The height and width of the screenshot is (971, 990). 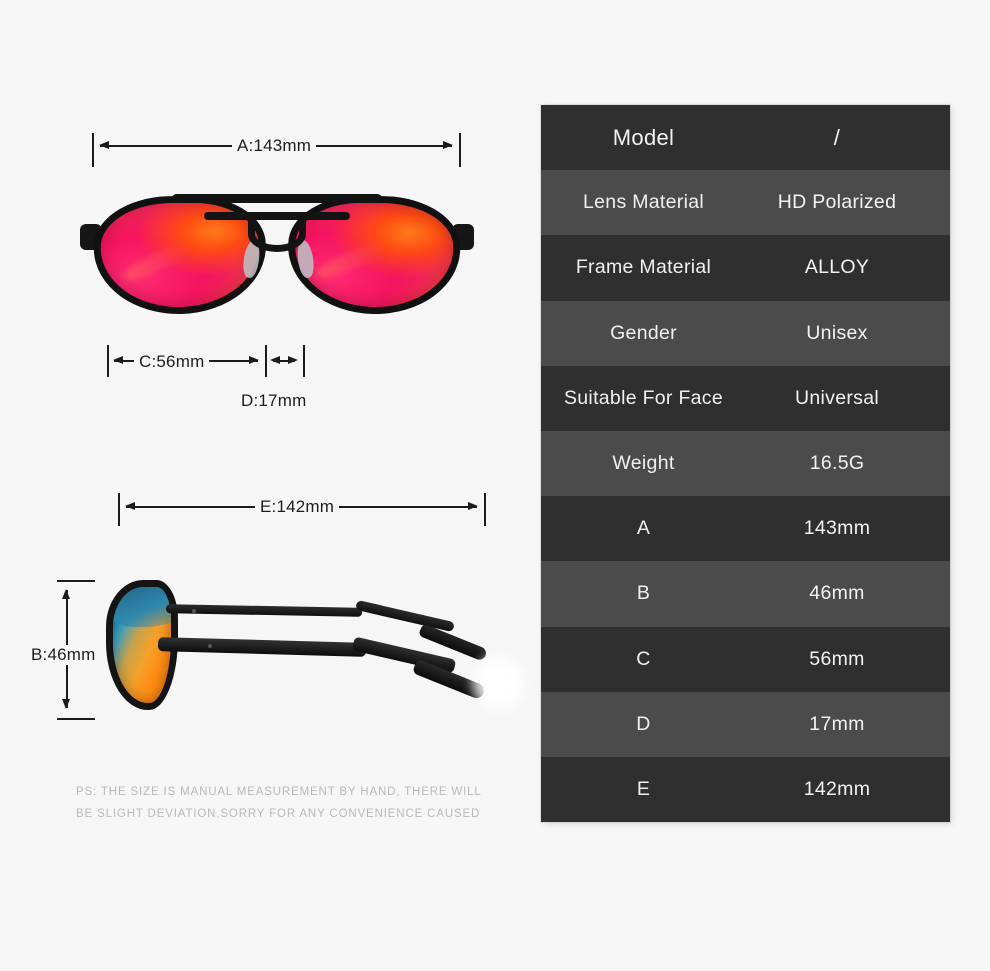 I want to click on table-row: Model /, so click(x=745, y=138).